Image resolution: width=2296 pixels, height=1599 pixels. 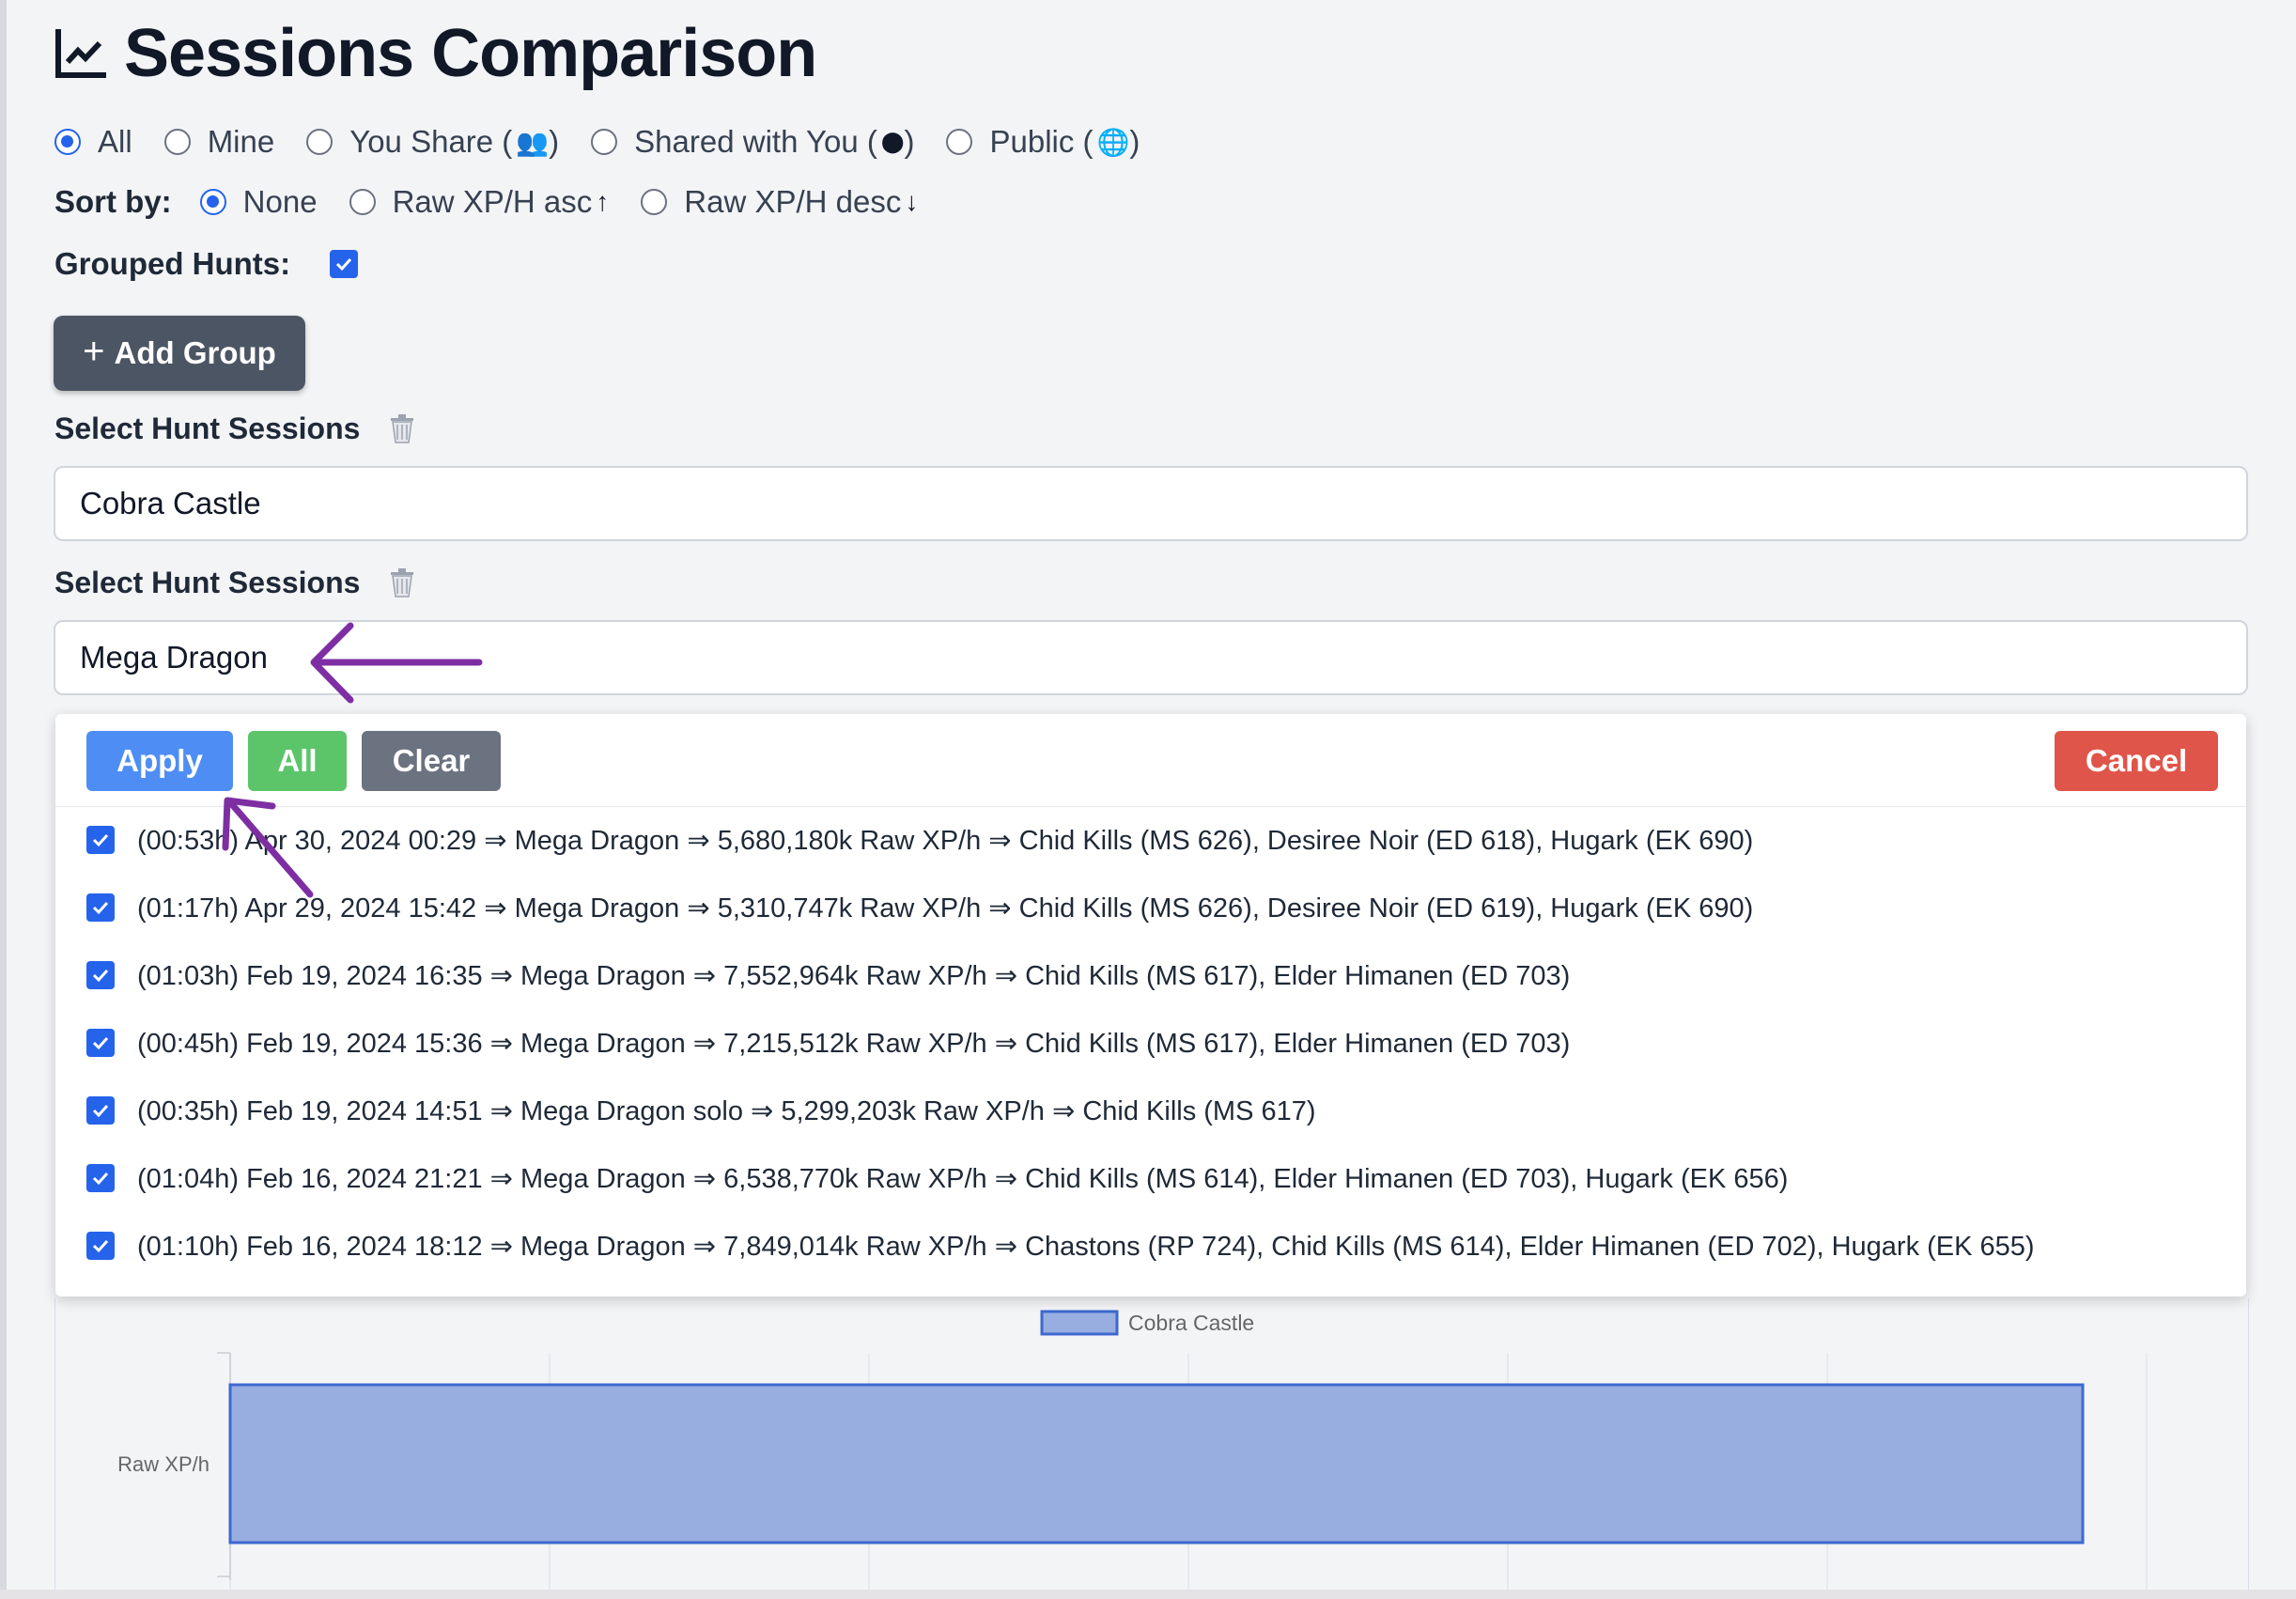 What do you see at coordinates (1151, 657) in the screenshot?
I see `group-2-session-select: Mega Dragon` at bounding box center [1151, 657].